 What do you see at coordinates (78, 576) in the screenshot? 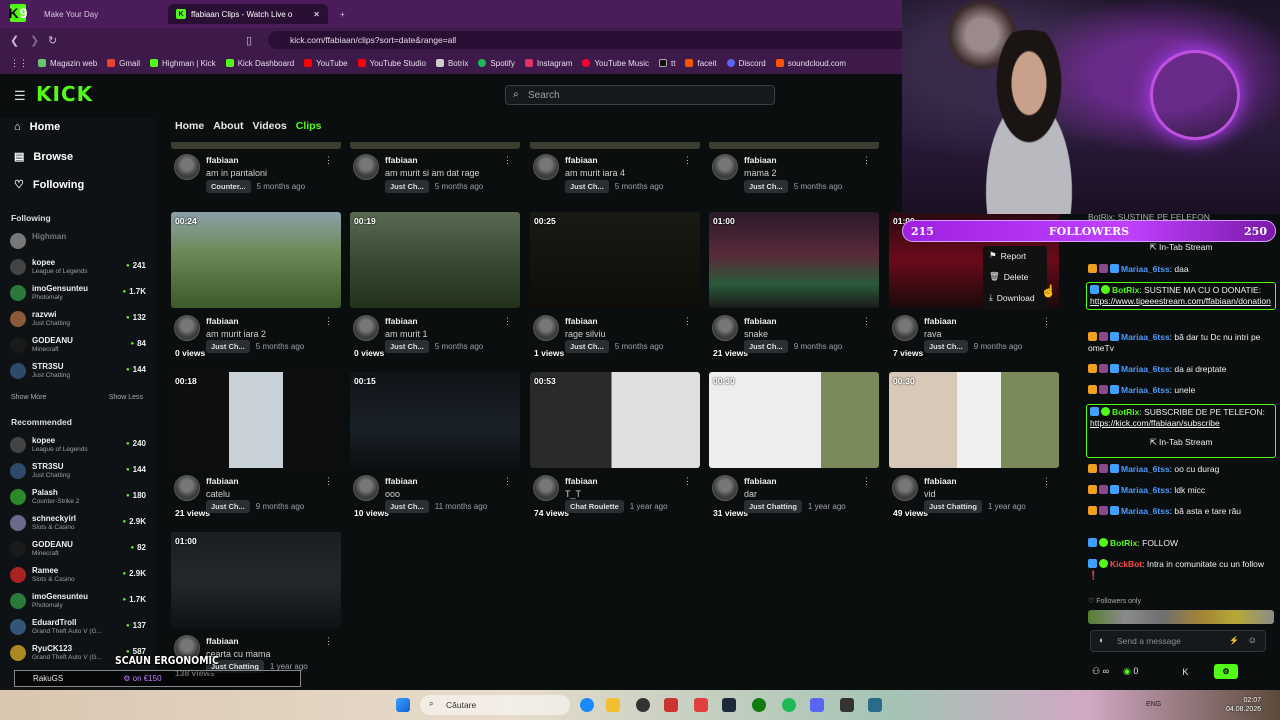
I see `sidebar-channel: RameeSlots & Casino 2.9K` at bounding box center [78, 576].